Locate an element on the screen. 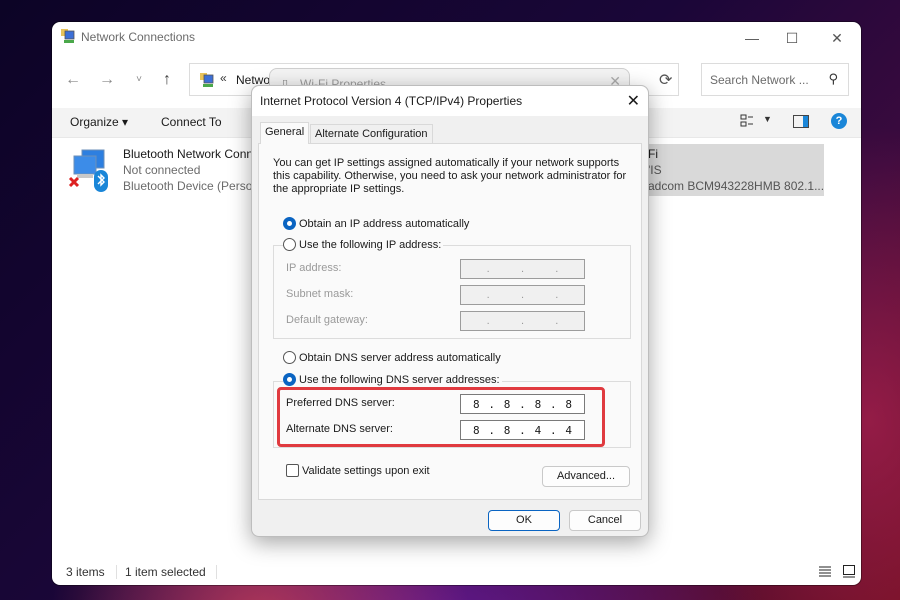  bluetooth-network-icon is located at coordinates (88, 170).